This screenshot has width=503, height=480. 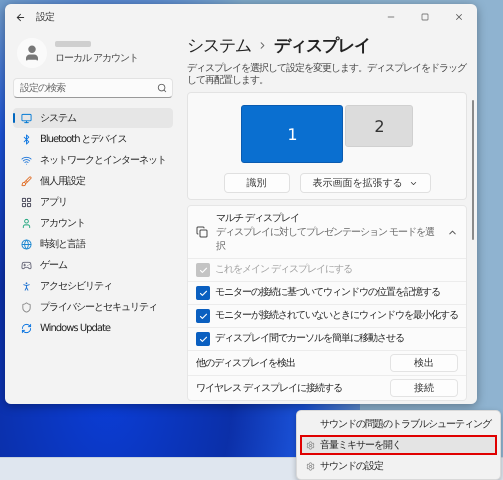 What do you see at coordinates (257, 183) in the screenshot?
I see `identify-button: 識別` at bounding box center [257, 183].